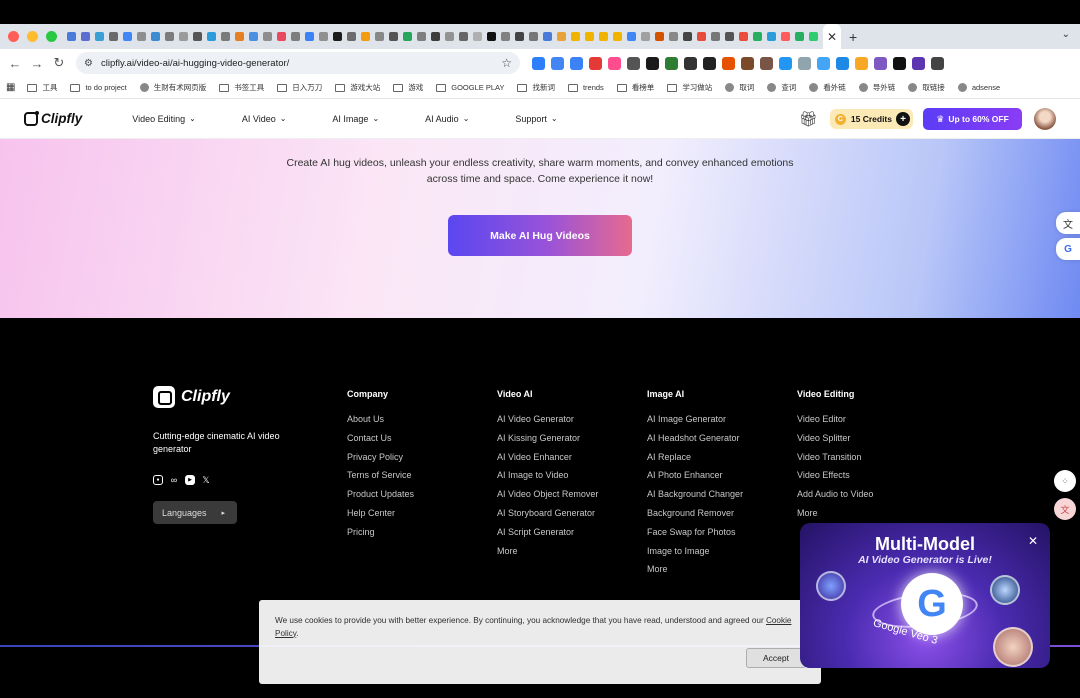  What do you see at coordinates (832, 36) in the screenshot?
I see `active-tab-close-icon: ✕` at bounding box center [832, 36].